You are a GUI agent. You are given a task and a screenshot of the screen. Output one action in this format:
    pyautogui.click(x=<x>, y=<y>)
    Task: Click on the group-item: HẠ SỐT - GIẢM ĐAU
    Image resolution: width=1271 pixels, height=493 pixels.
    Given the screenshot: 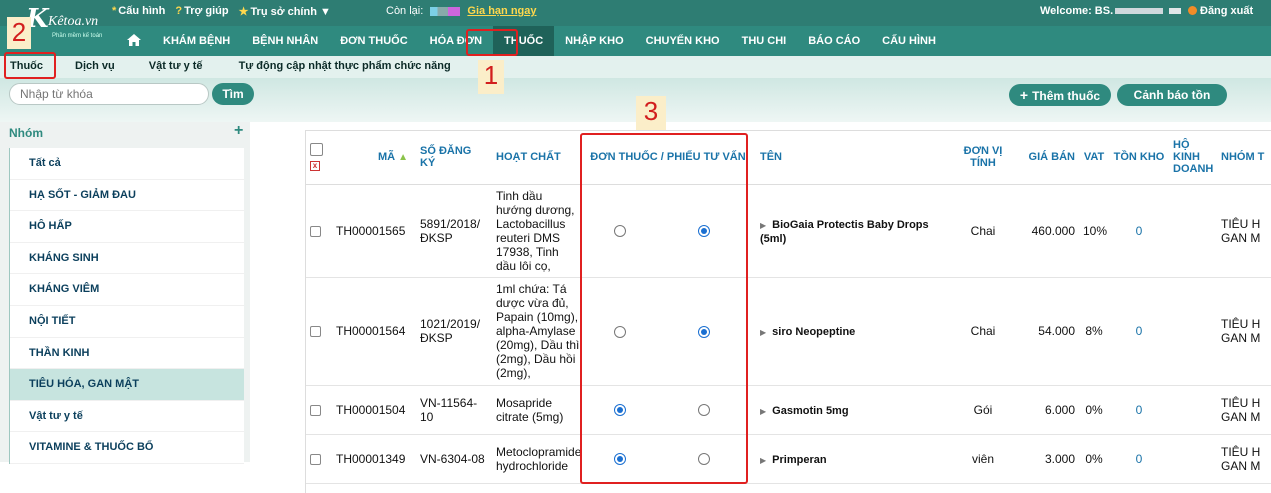 What is the action you would take?
    pyautogui.click(x=127, y=195)
    